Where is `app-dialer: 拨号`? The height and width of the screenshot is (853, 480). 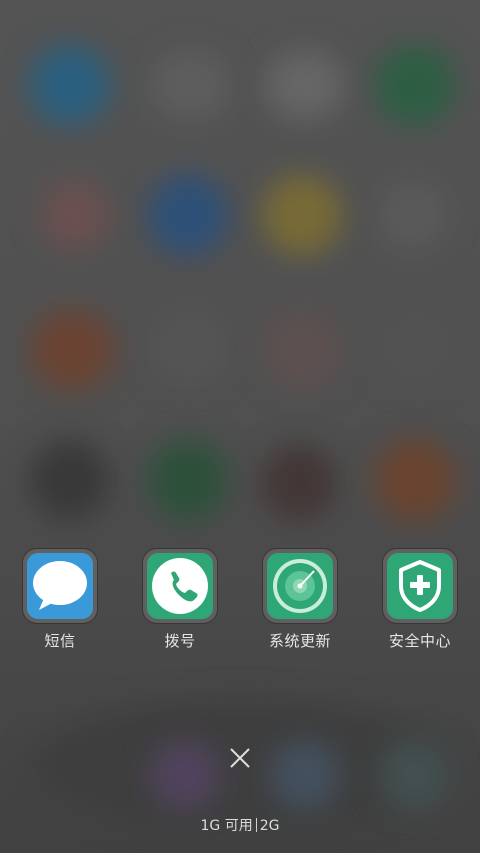
app-dialer: 拨号 is located at coordinates (180, 604).